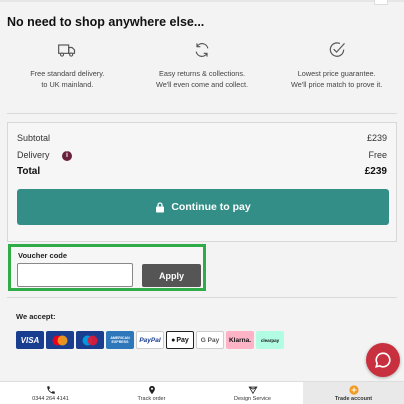  Describe the element at coordinates (90, 340) in the screenshot. I see `maestro-card-icon` at that location.